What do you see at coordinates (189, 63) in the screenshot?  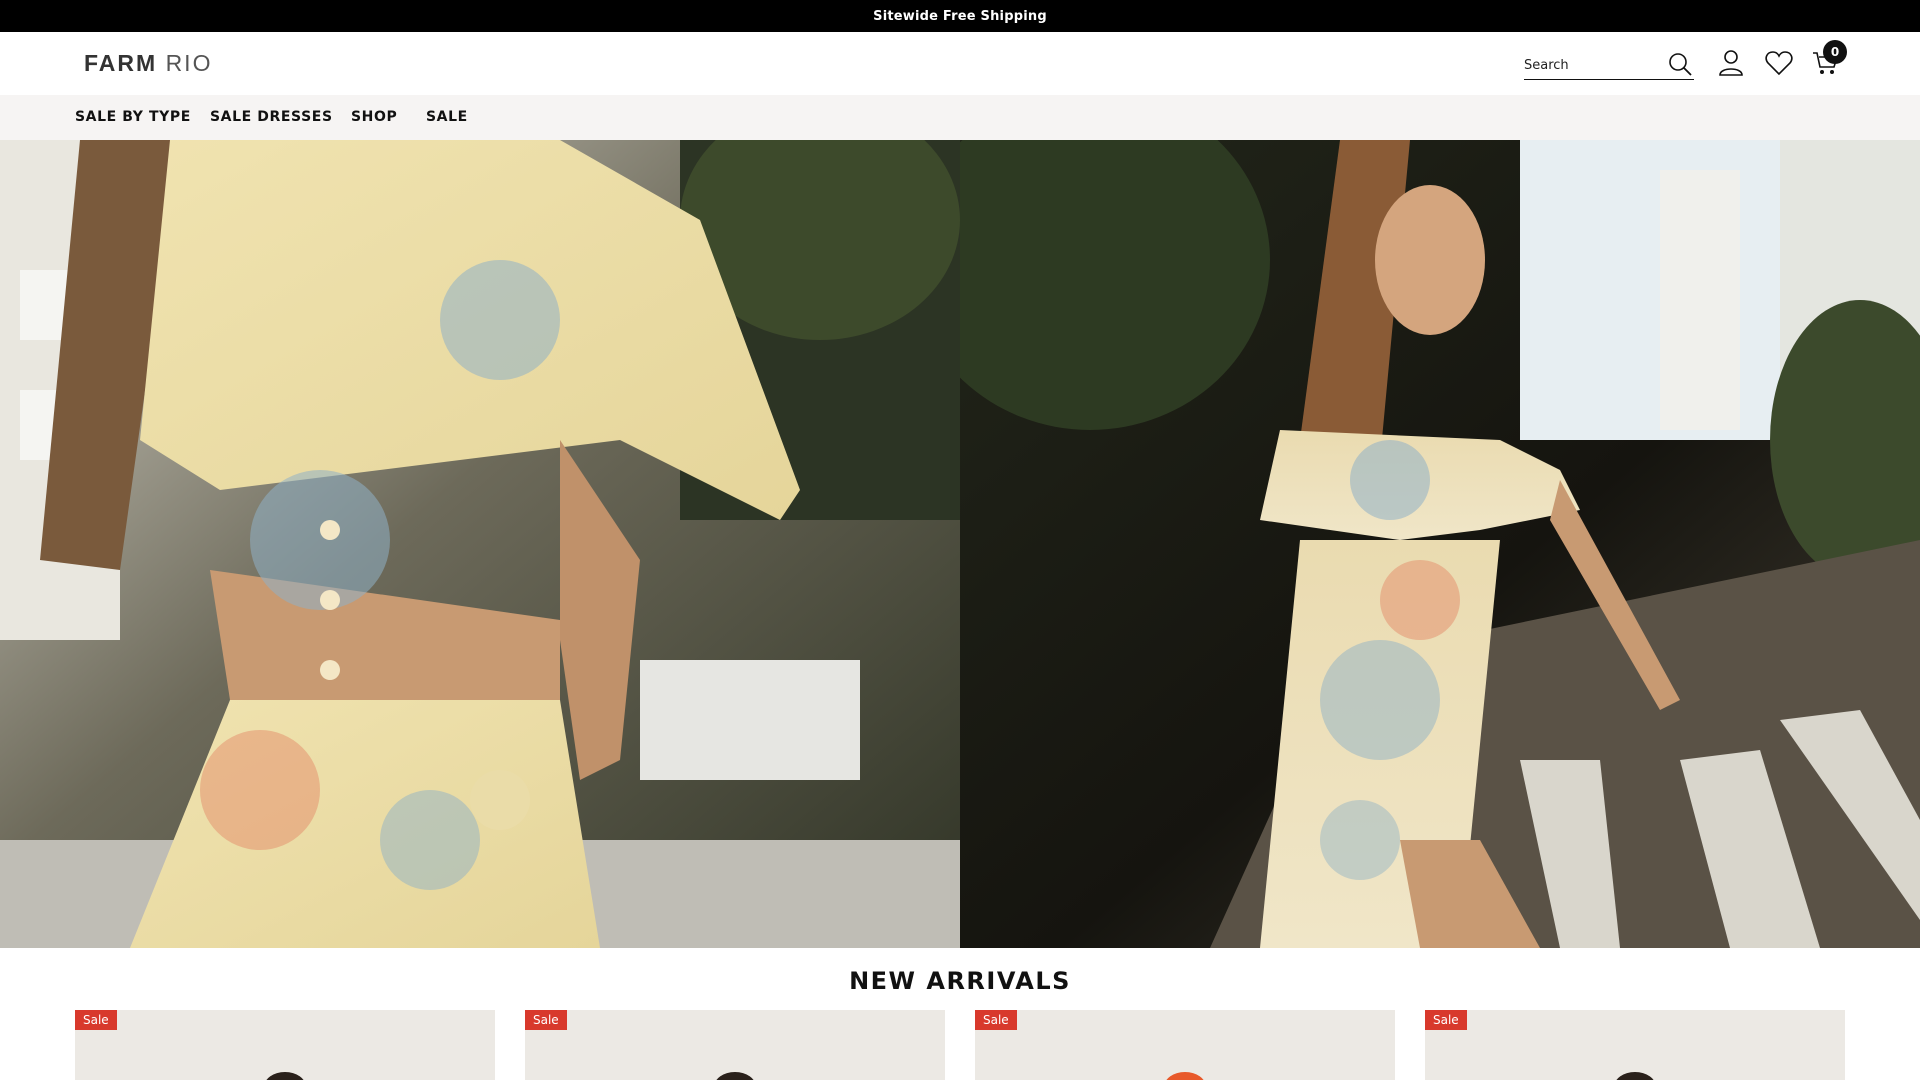 I see `logo-word-rio: RIO` at bounding box center [189, 63].